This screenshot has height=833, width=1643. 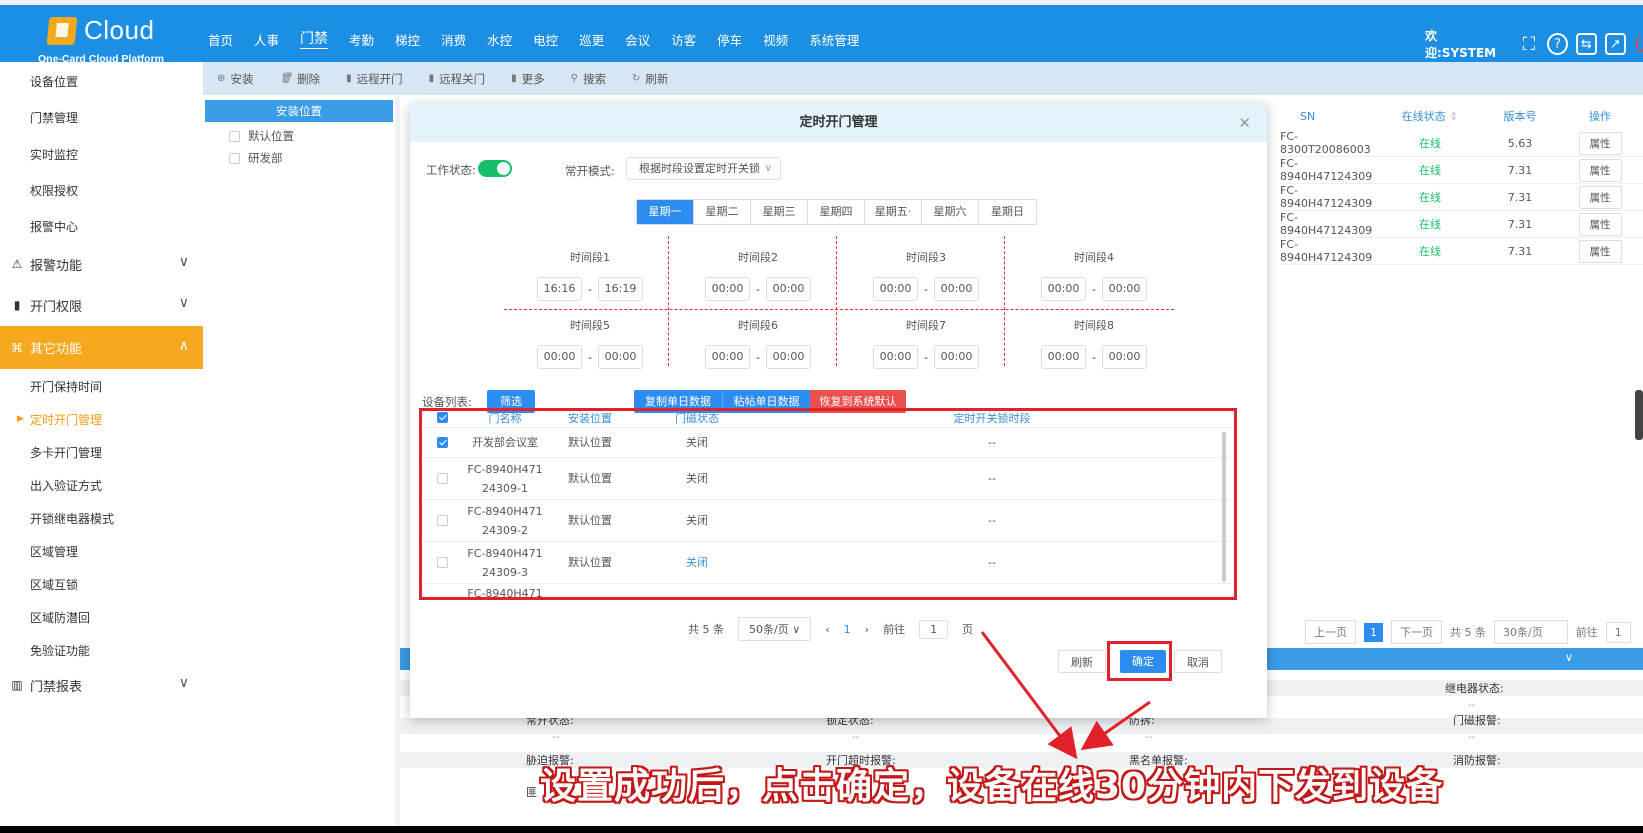 What do you see at coordinates (821, 829) in the screenshot?
I see `video-bottom-band` at bounding box center [821, 829].